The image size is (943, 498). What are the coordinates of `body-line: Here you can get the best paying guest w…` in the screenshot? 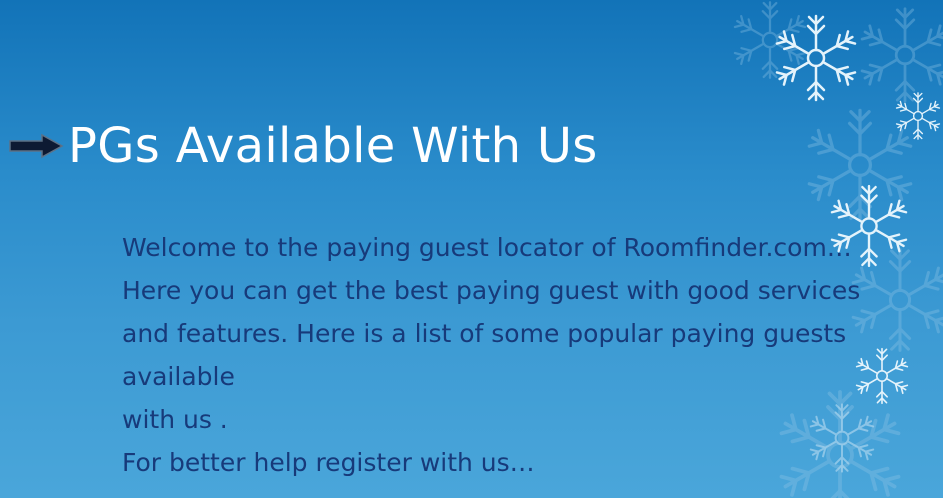 It's located at (491, 290).